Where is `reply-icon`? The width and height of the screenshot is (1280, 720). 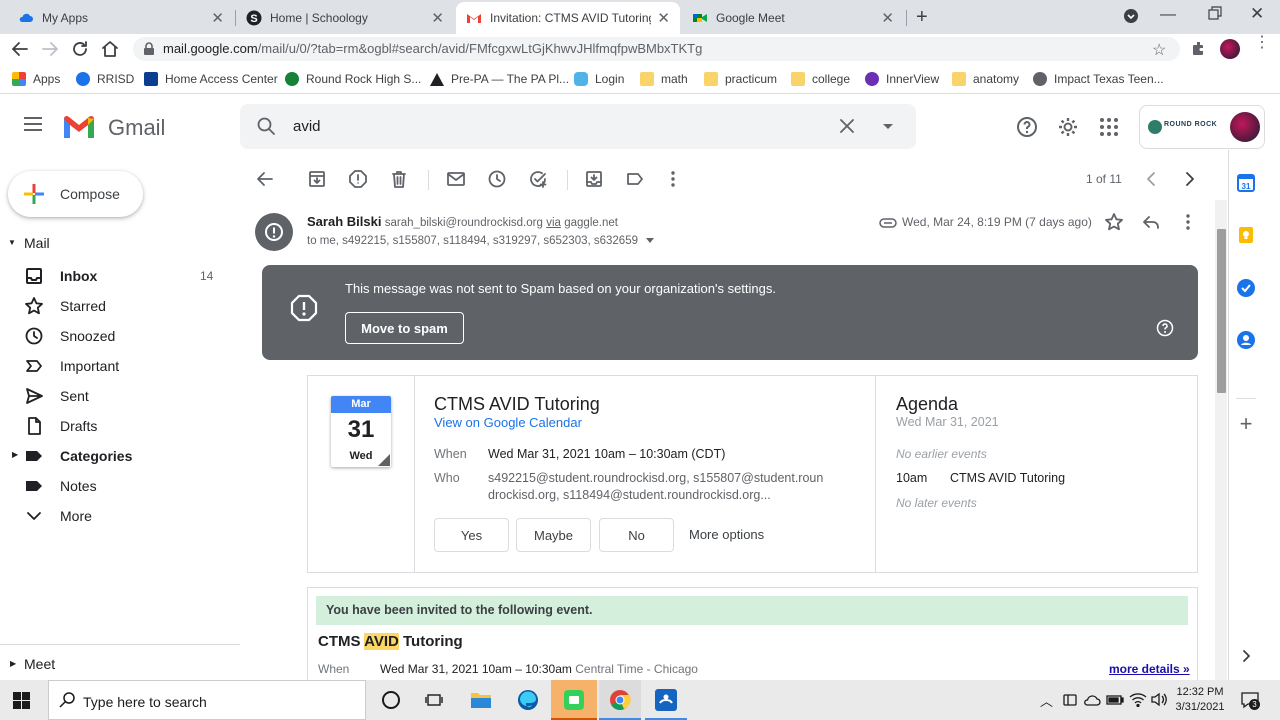
reply-icon is located at coordinates (1151, 223).